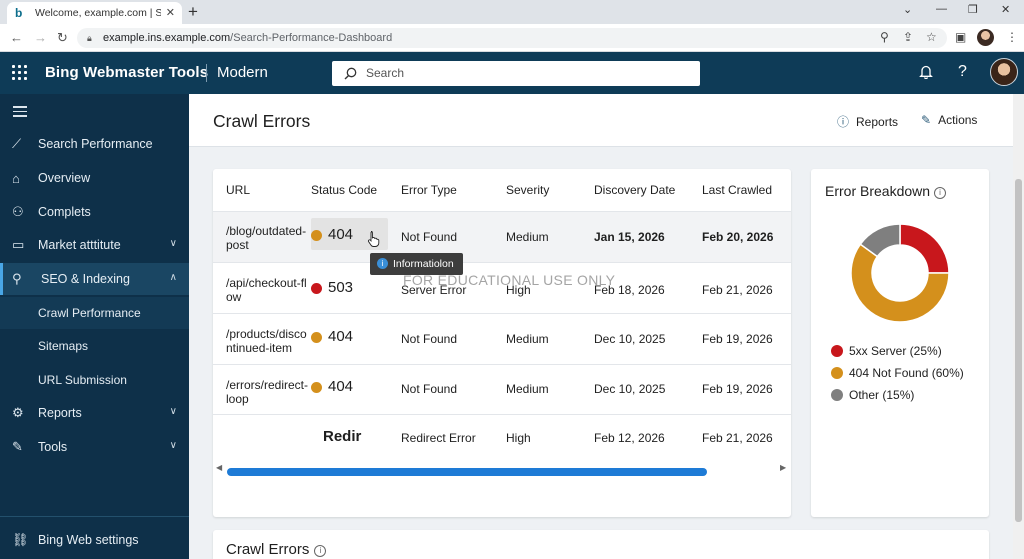 The image size is (1024, 559). I want to click on legend-item-404: 404 Not Found (60%), so click(897, 373).